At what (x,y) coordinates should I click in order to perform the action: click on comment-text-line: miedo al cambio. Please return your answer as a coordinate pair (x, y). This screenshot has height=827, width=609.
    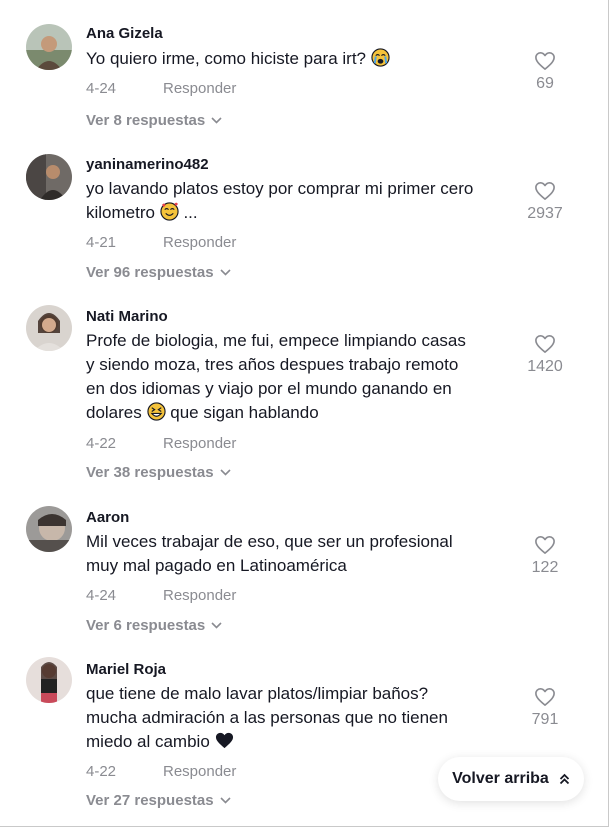
    Looking at the image, I should click on (148, 741).